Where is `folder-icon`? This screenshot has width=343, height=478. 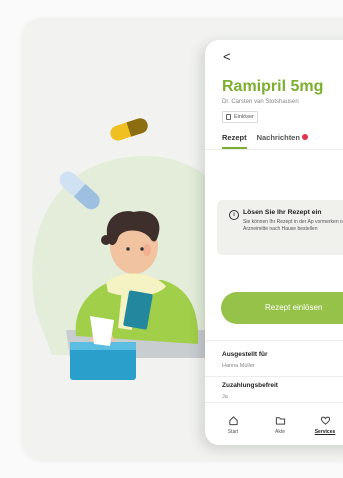
folder-icon is located at coordinates (280, 421).